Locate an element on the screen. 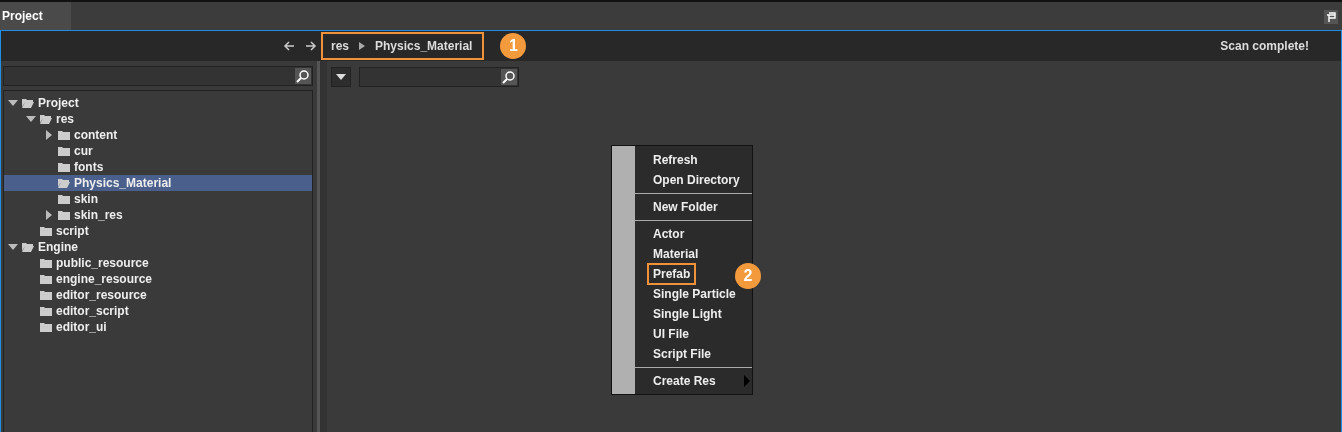 The height and width of the screenshot is (432, 1342). menu-item: UI File is located at coordinates (667, 334).